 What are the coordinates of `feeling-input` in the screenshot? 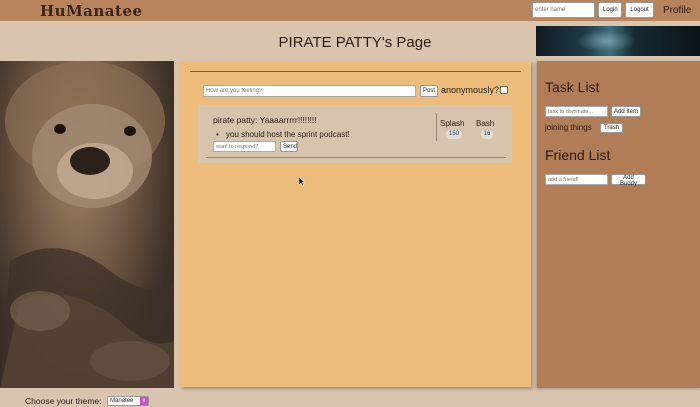 It's located at (309, 91).